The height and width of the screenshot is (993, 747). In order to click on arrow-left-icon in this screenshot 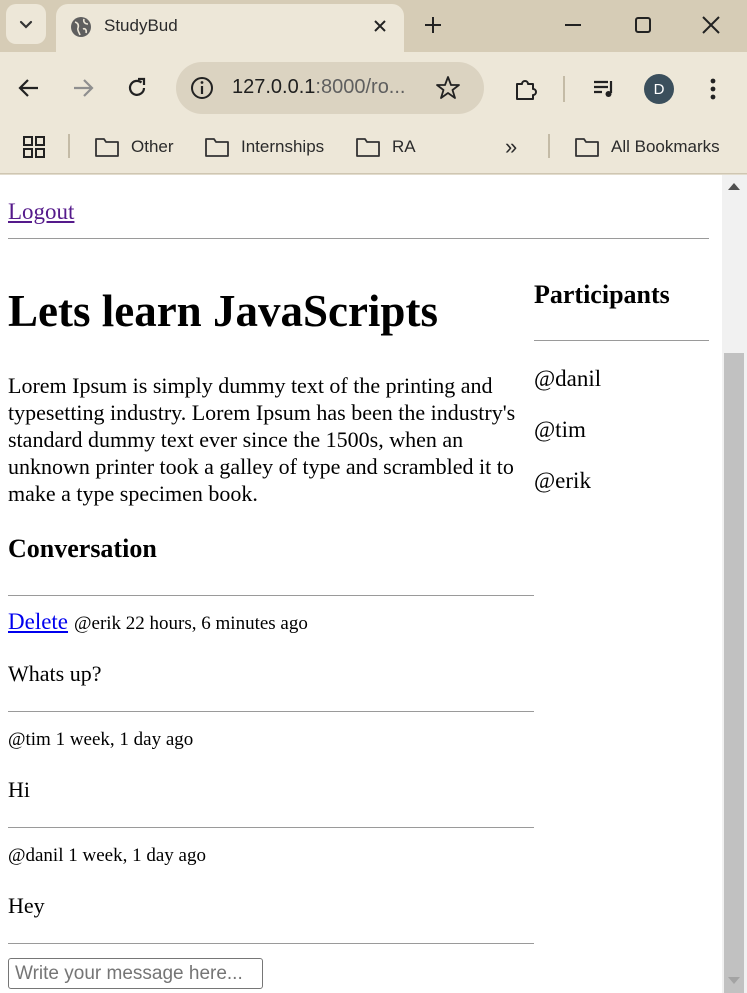, I will do `click(28, 88)`.